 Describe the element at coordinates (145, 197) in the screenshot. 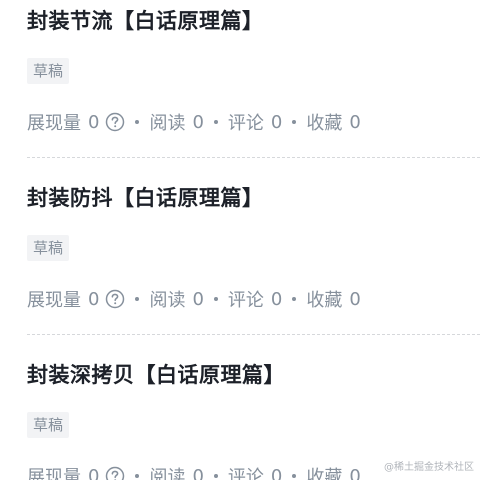

I see `article-title: 封装防抖【白话原理篇】` at that location.